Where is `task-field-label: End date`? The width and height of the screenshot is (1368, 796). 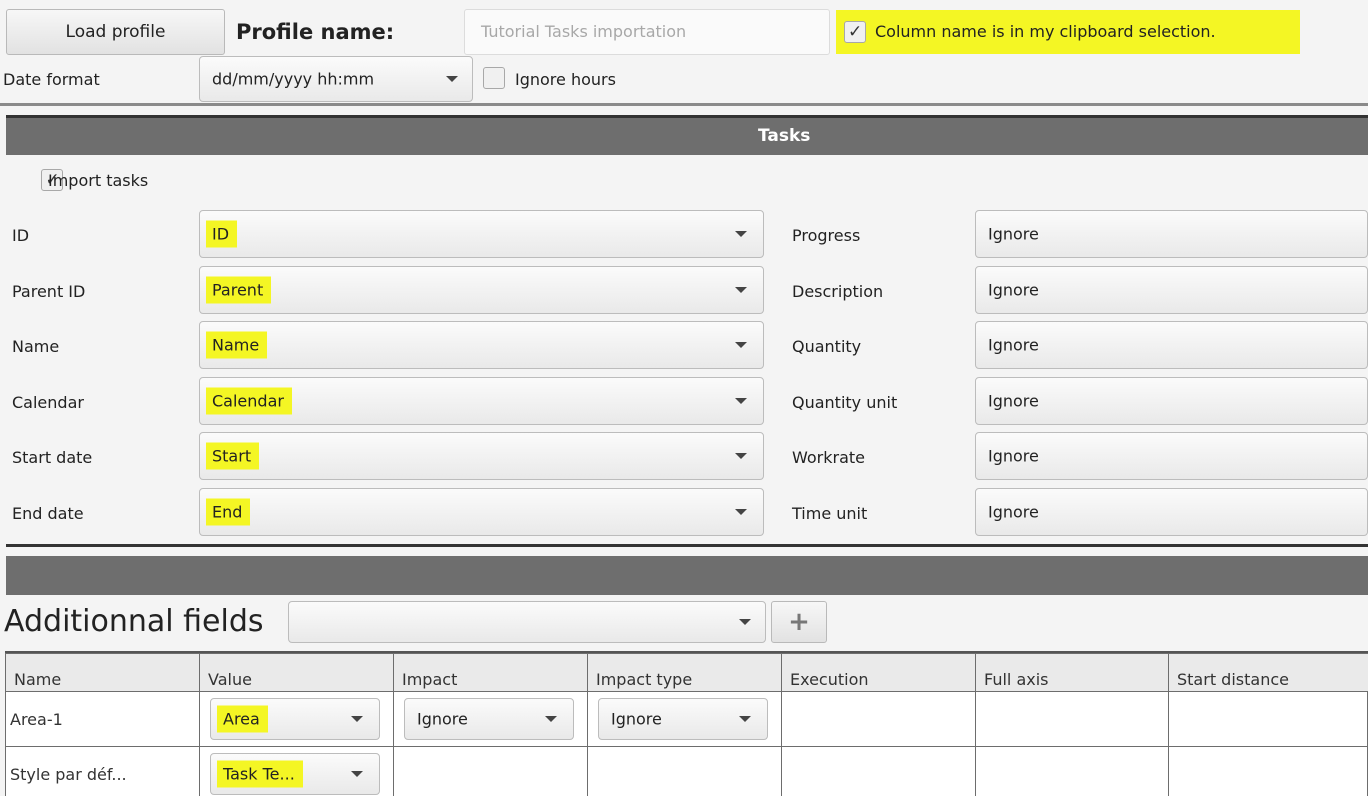
task-field-label: End date is located at coordinates (48, 513).